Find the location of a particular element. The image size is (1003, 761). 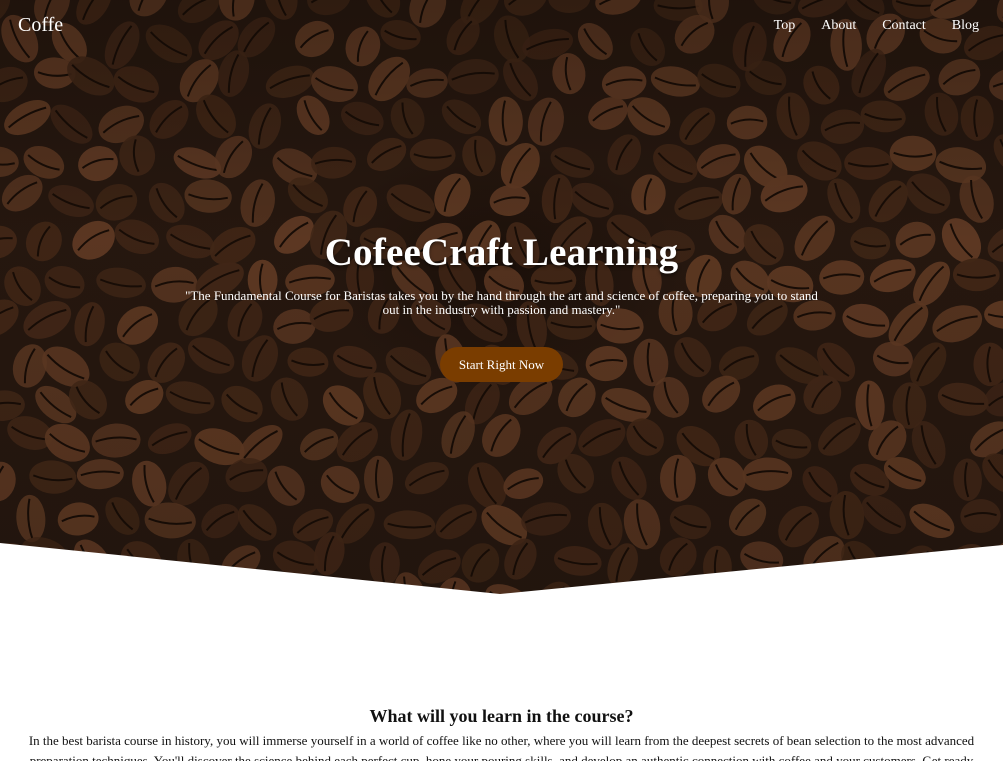

main-nav: Top About Contact Blog is located at coordinates (876, 26).